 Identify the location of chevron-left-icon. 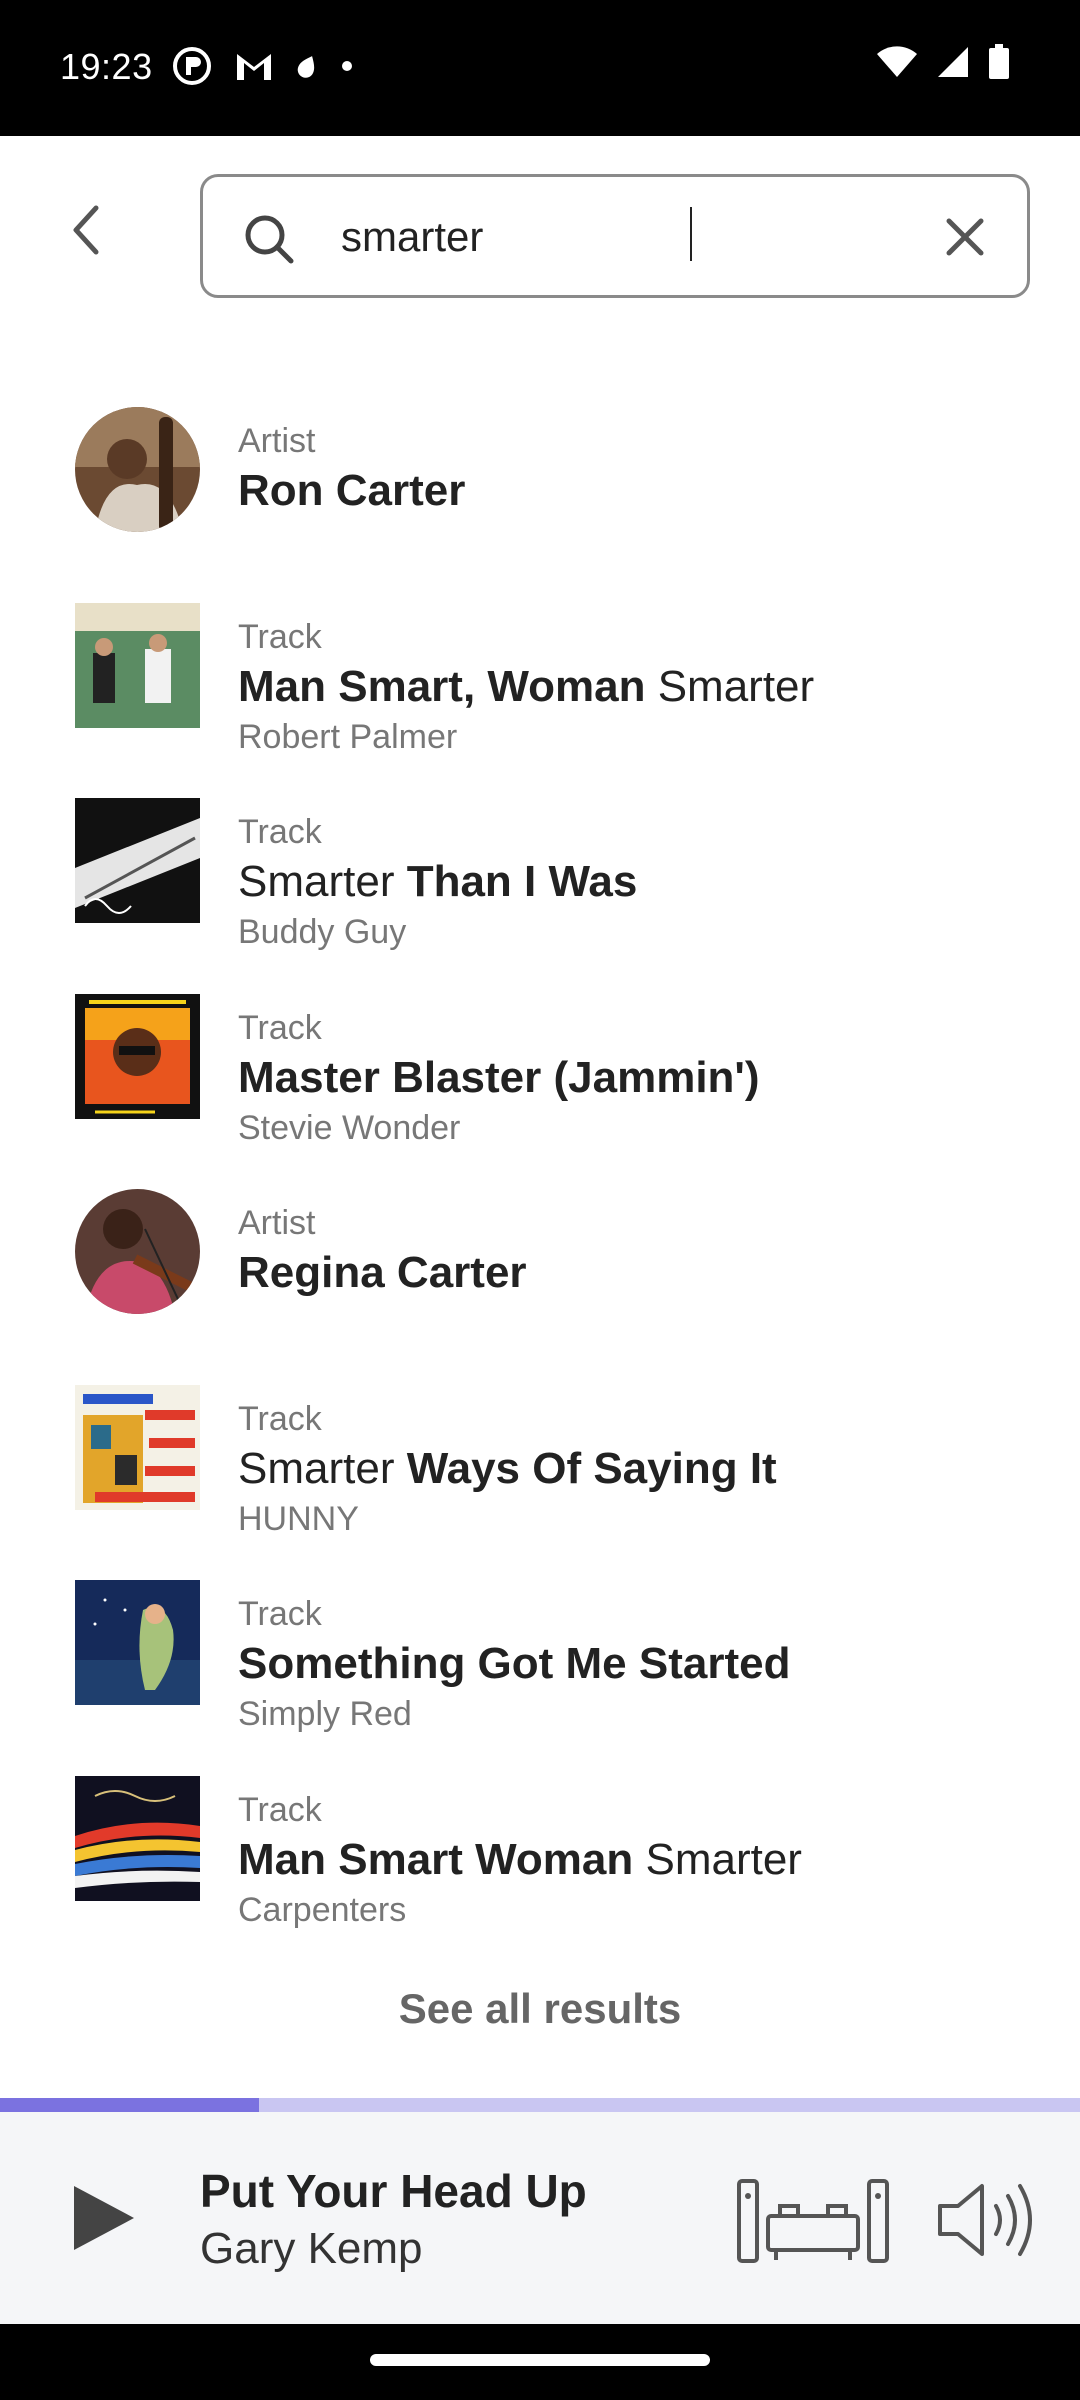
(86, 230).